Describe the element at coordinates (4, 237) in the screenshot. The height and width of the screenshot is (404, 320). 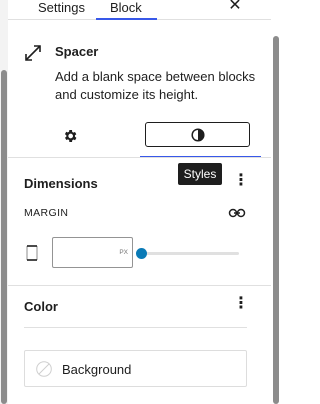
I see `left-scrollbar-thumb` at that location.